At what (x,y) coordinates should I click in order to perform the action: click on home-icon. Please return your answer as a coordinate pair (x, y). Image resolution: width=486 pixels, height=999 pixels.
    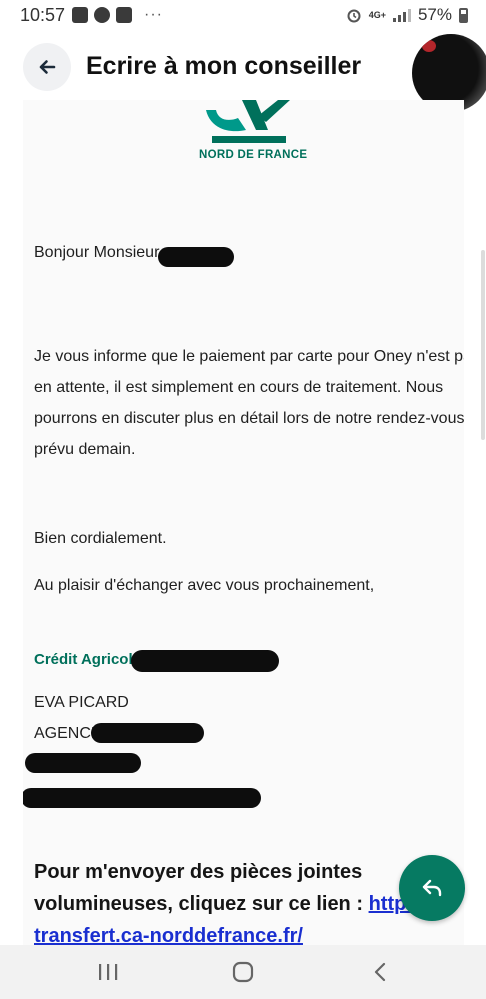
    Looking at the image, I should click on (243, 972).